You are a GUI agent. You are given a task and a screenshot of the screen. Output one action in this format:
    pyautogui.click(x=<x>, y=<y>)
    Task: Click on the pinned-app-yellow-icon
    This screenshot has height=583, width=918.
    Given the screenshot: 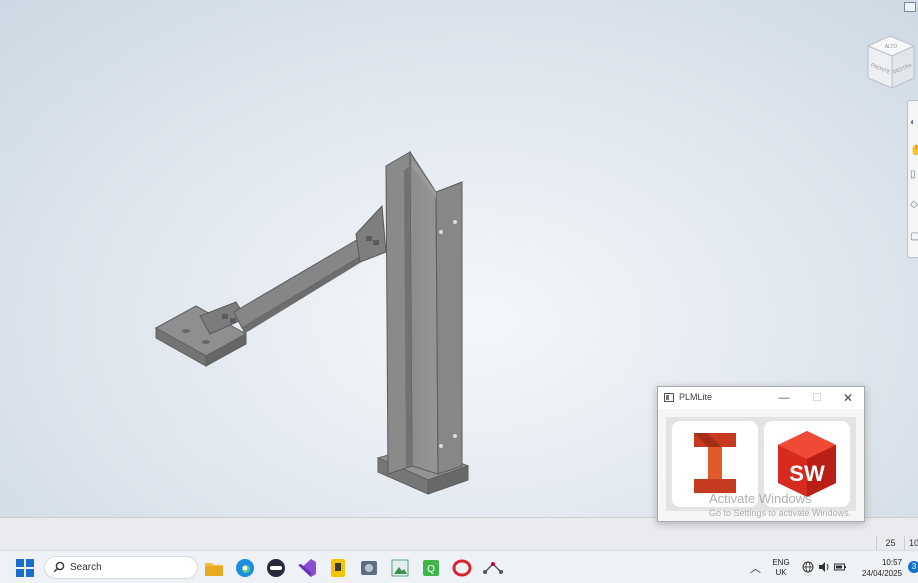 What is the action you would take?
    pyautogui.click(x=338, y=568)
    